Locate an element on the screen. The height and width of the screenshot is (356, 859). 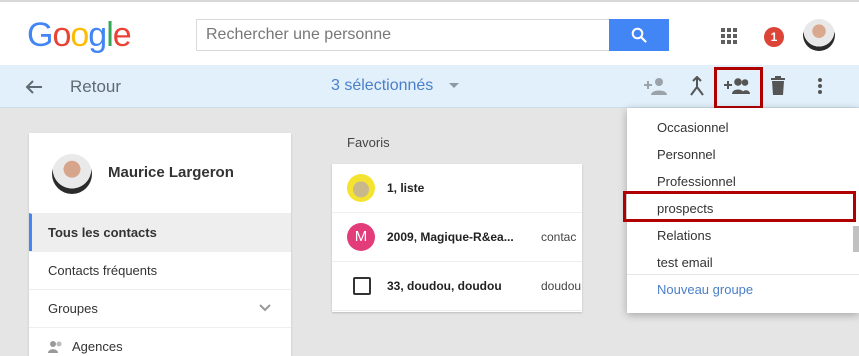
list-item: 33, doudou, doudou doudou is located at coordinates (457, 286).